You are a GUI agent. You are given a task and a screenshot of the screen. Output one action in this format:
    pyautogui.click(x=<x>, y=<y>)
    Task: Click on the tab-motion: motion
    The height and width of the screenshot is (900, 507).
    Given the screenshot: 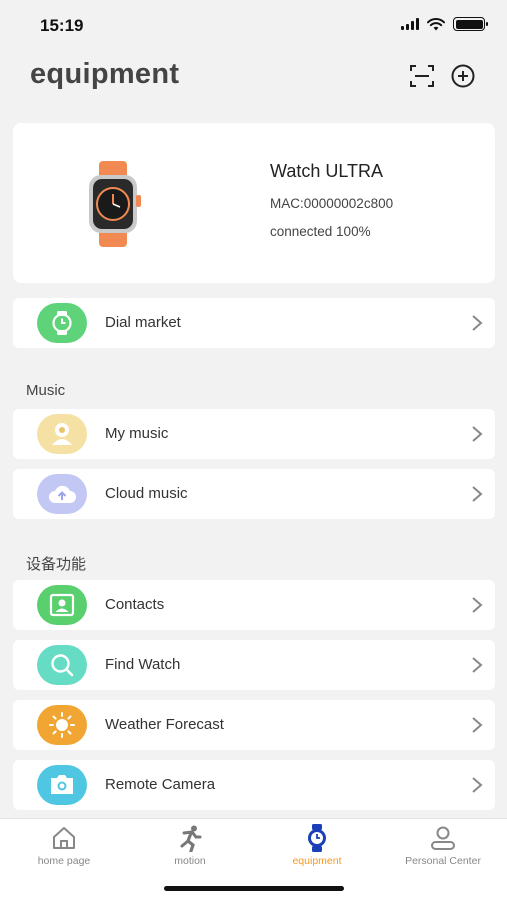 What is the action you would take?
    pyautogui.click(x=190, y=849)
    